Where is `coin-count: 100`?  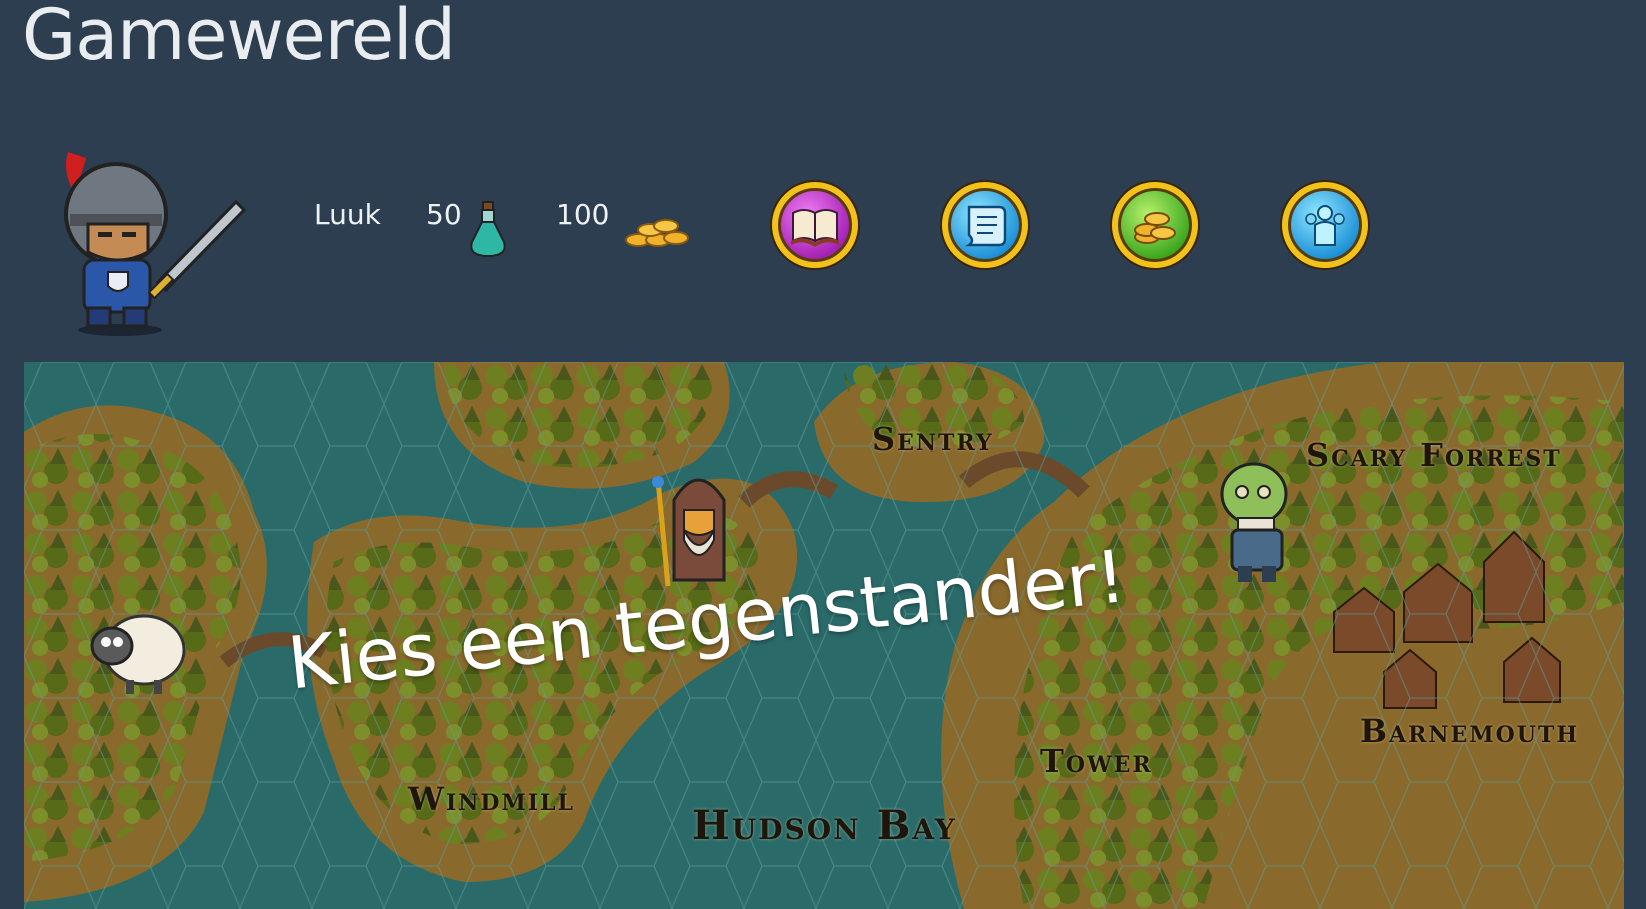 coin-count: 100 is located at coordinates (583, 214).